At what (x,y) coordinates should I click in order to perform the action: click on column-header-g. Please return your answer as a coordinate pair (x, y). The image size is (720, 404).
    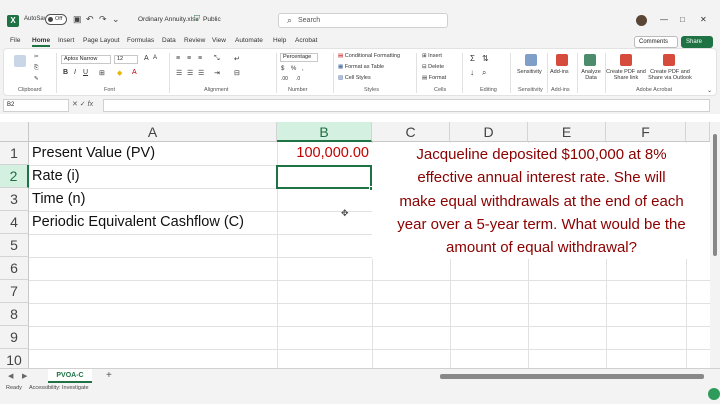
    Looking at the image, I should click on (698, 132).